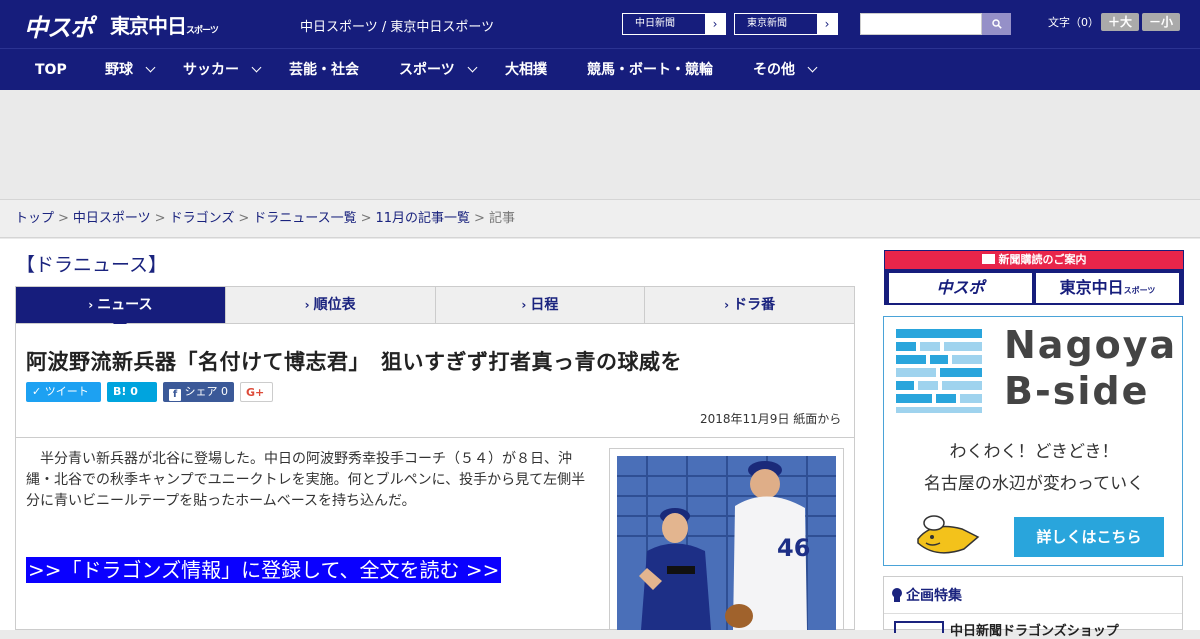 The image size is (1200, 639). What do you see at coordinates (37, 391) in the screenshot?
I see `twitter-icon: ✓` at bounding box center [37, 391].